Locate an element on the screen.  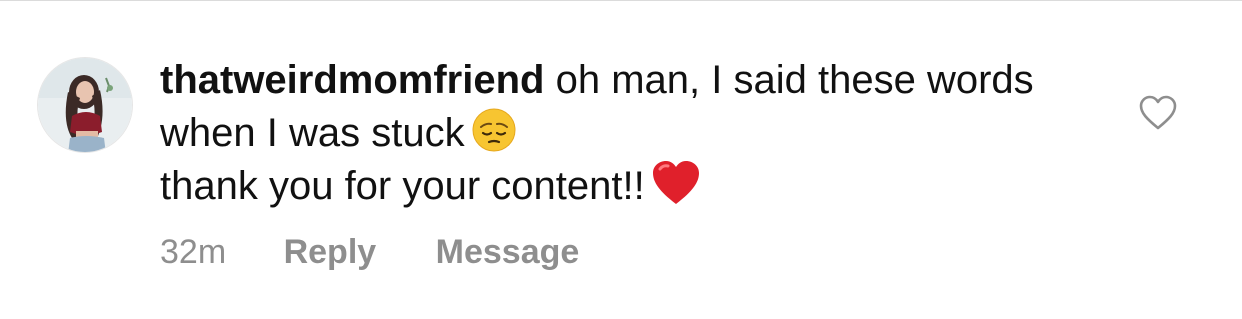
comment-timestamp: 32m is located at coordinates (193, 252).